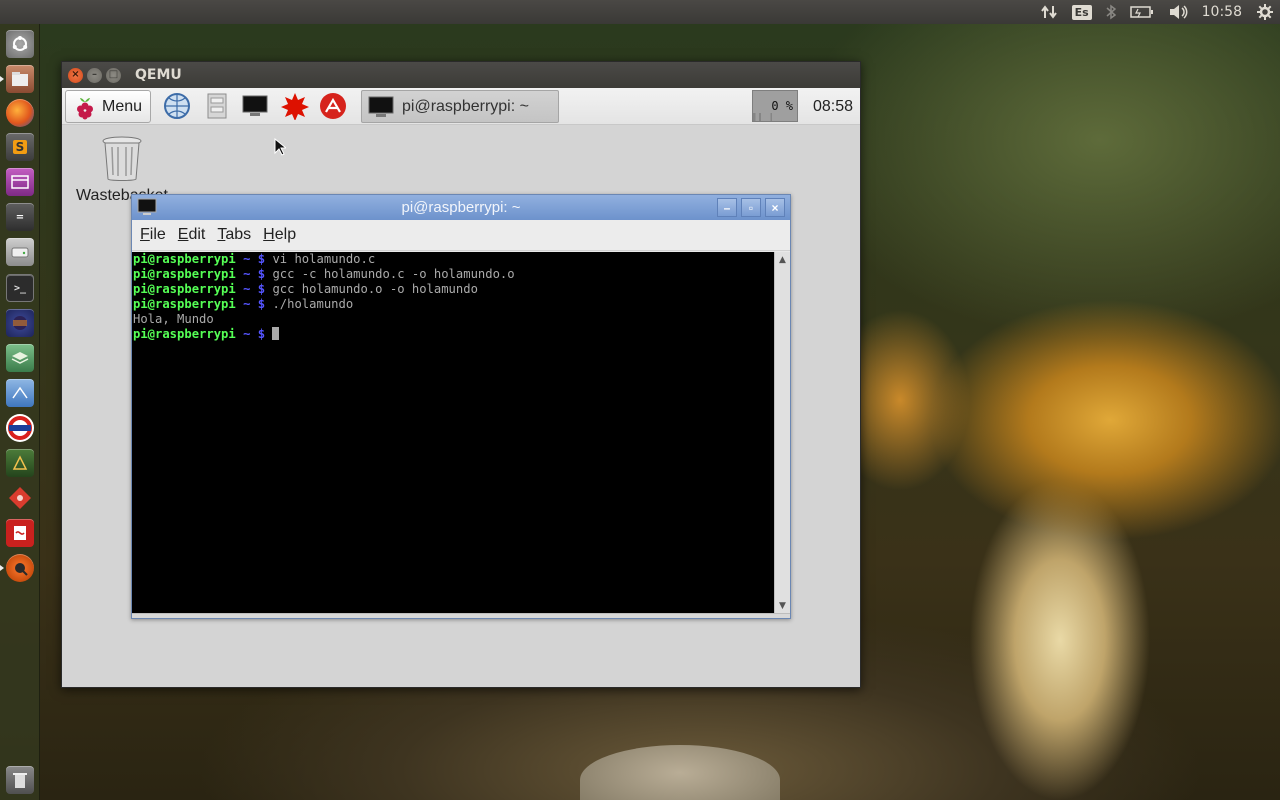  I want to click on stack-app-icon, so click(20, 358).